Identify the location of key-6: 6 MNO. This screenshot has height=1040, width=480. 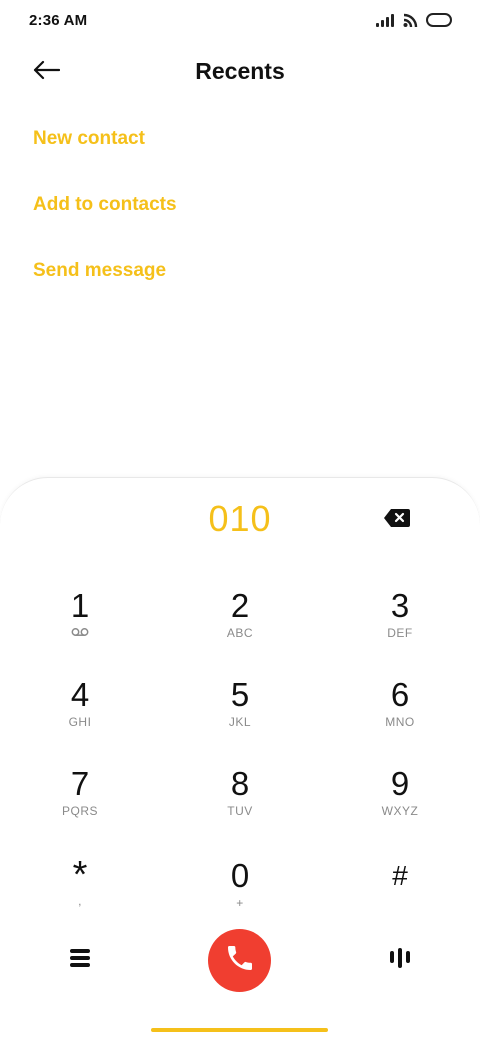
(400, 717).